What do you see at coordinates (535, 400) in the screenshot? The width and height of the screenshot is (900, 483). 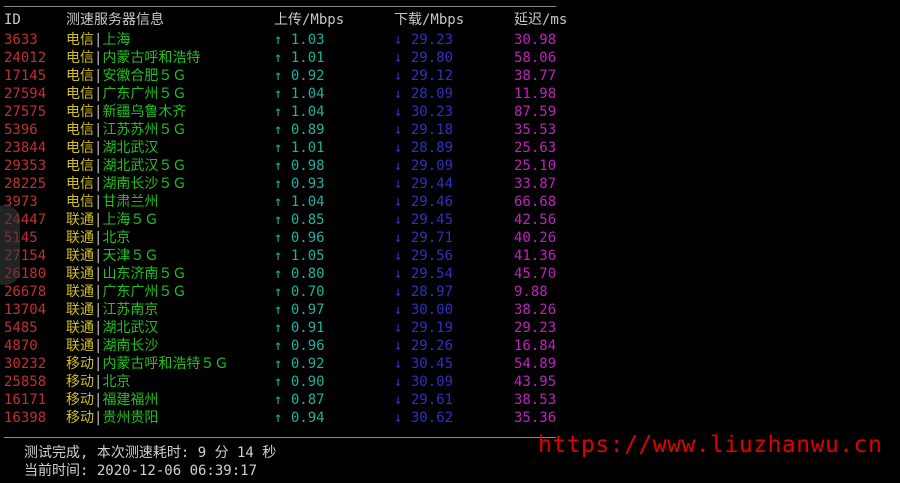 I see `latency-value: 38.53` at bounding box center [535, 400].